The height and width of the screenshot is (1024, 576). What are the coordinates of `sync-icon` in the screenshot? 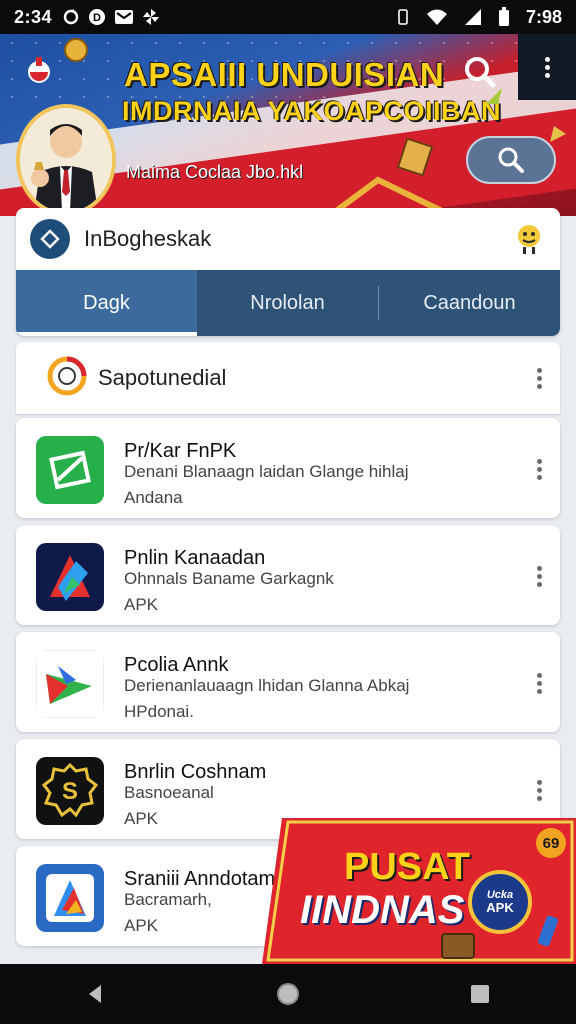 It's located at (71, 17).